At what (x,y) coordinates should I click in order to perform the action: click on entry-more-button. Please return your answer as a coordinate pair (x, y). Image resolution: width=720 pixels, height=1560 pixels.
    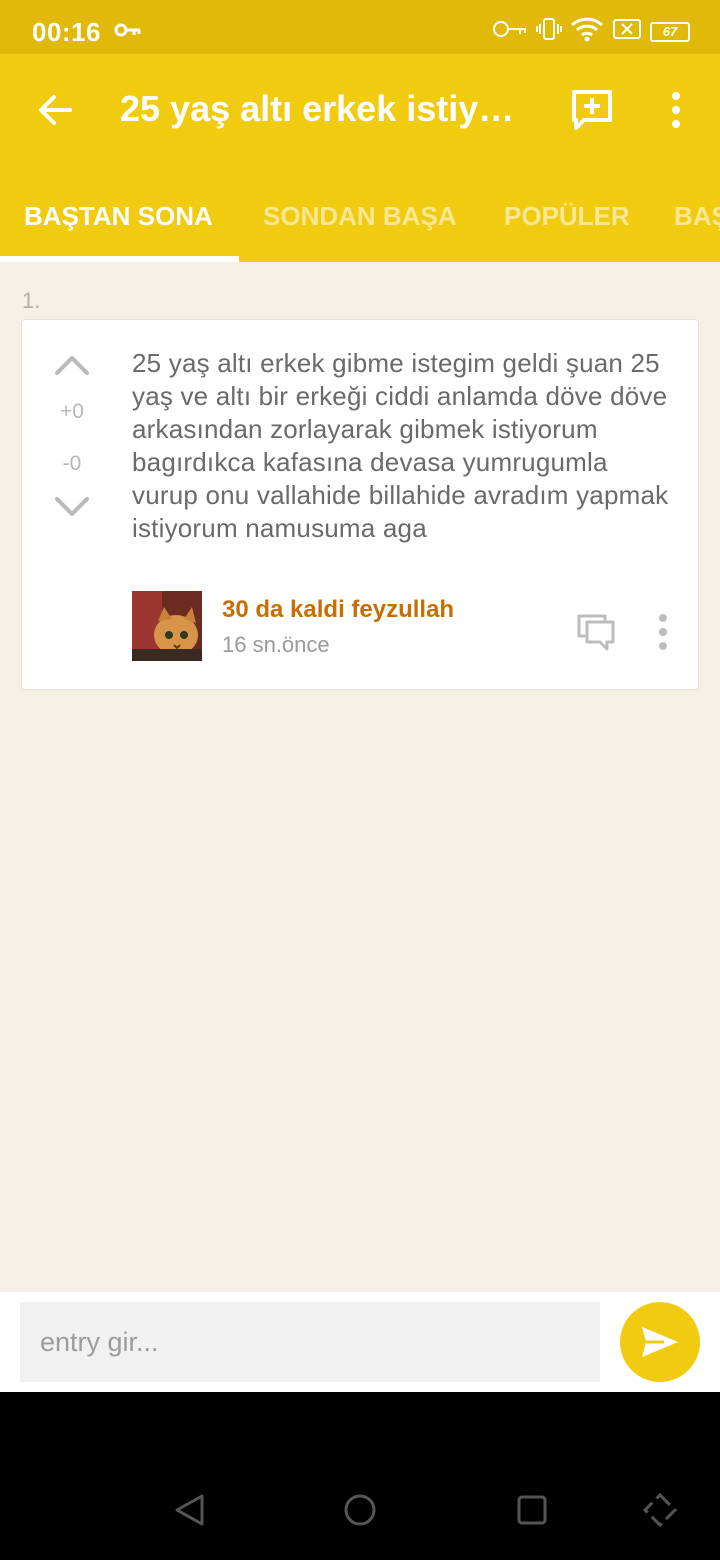
    Looking at the image, I should click on (663, 632).